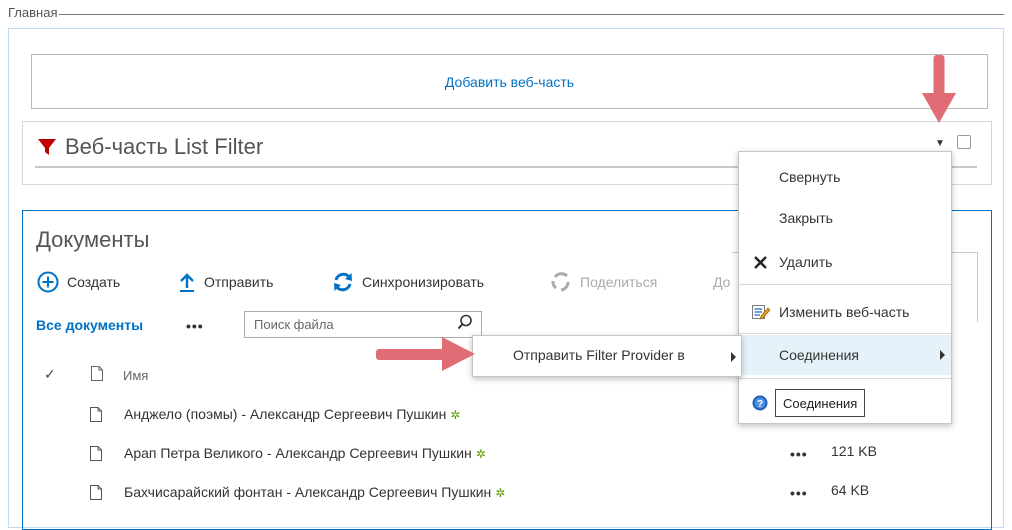  What do you see at coordinates (94, 282) in the screenshot?
I see `new-document-label: Создать` at bounding box center [94, 282].